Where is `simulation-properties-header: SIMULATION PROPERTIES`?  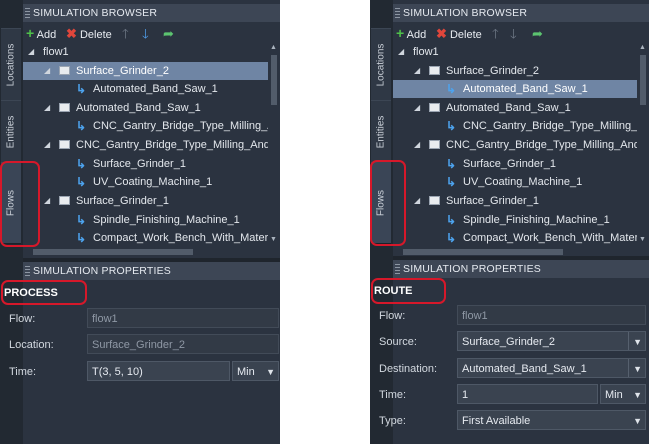
simulation-properties-header: SIMULATION PROPERTIES is located at coordinates (521, 269).